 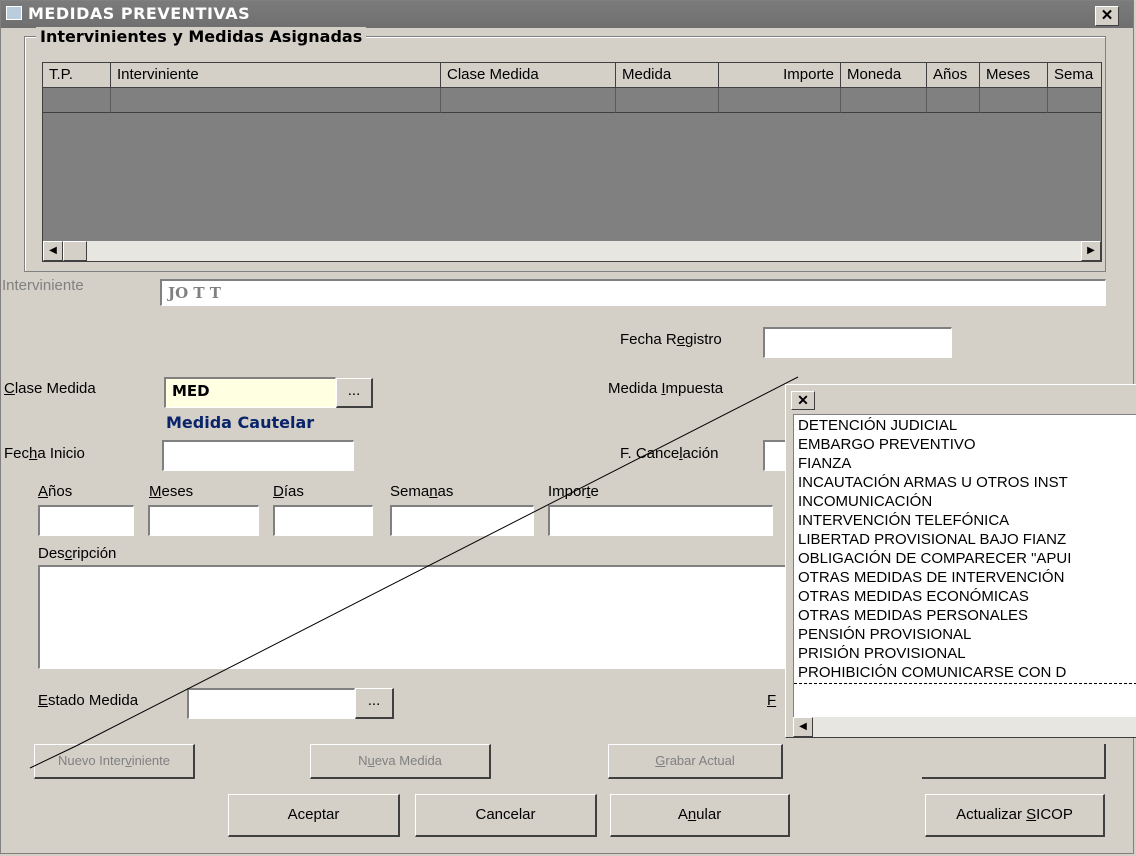 What do you see at coordinates (965, 686) in the screenshot?
I see `list-item-partial` at bounding box center [965, 686].